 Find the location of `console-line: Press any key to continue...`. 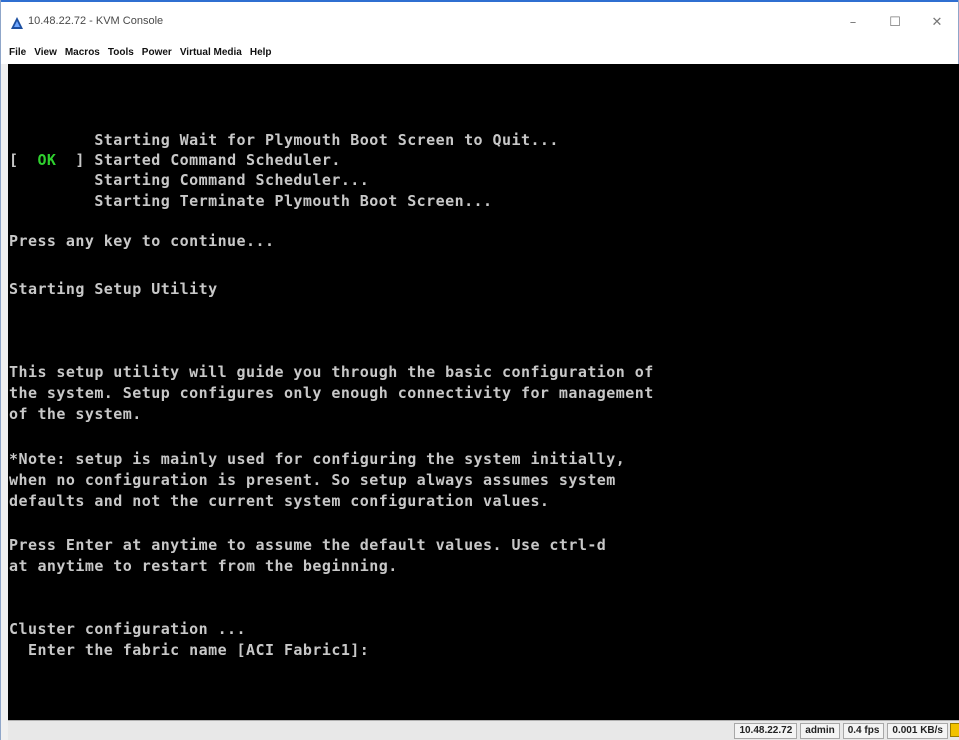

console-line: Press any key to continue... is located at coordinates (142, 241).